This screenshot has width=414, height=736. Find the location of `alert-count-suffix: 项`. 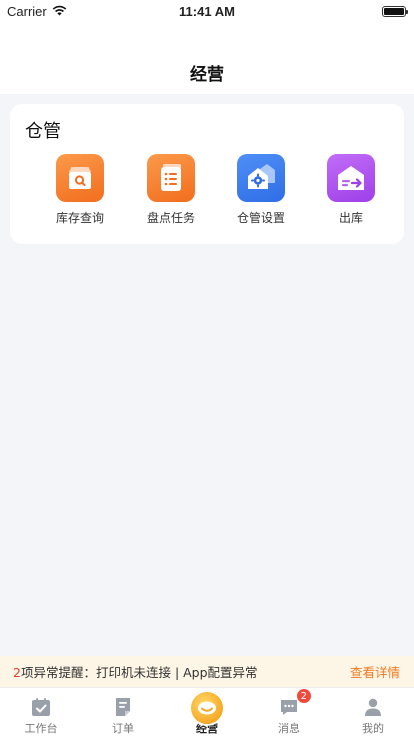

alert-count-suffix: 项 is located at coordinates (27, 672).